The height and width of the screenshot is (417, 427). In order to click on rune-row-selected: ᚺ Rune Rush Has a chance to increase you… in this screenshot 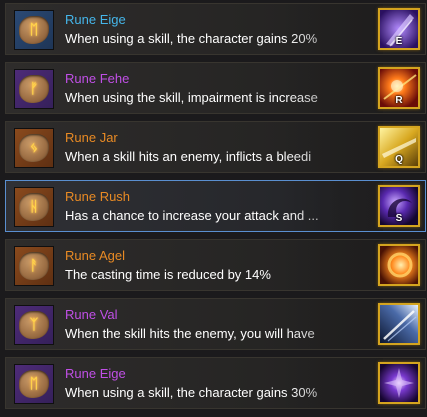, I will do `click(215, 206)`.